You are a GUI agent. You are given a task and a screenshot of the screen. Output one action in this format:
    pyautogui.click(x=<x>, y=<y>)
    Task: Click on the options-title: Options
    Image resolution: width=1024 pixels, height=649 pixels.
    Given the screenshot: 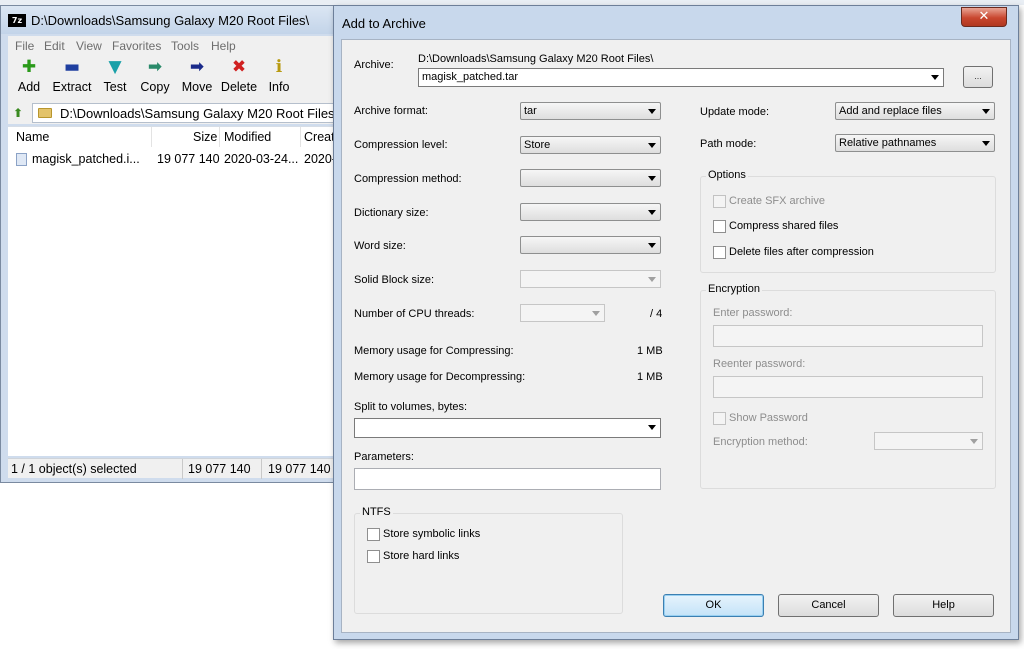 What is the action you would take?
    pyautogui.click(x=727, y=175)
    